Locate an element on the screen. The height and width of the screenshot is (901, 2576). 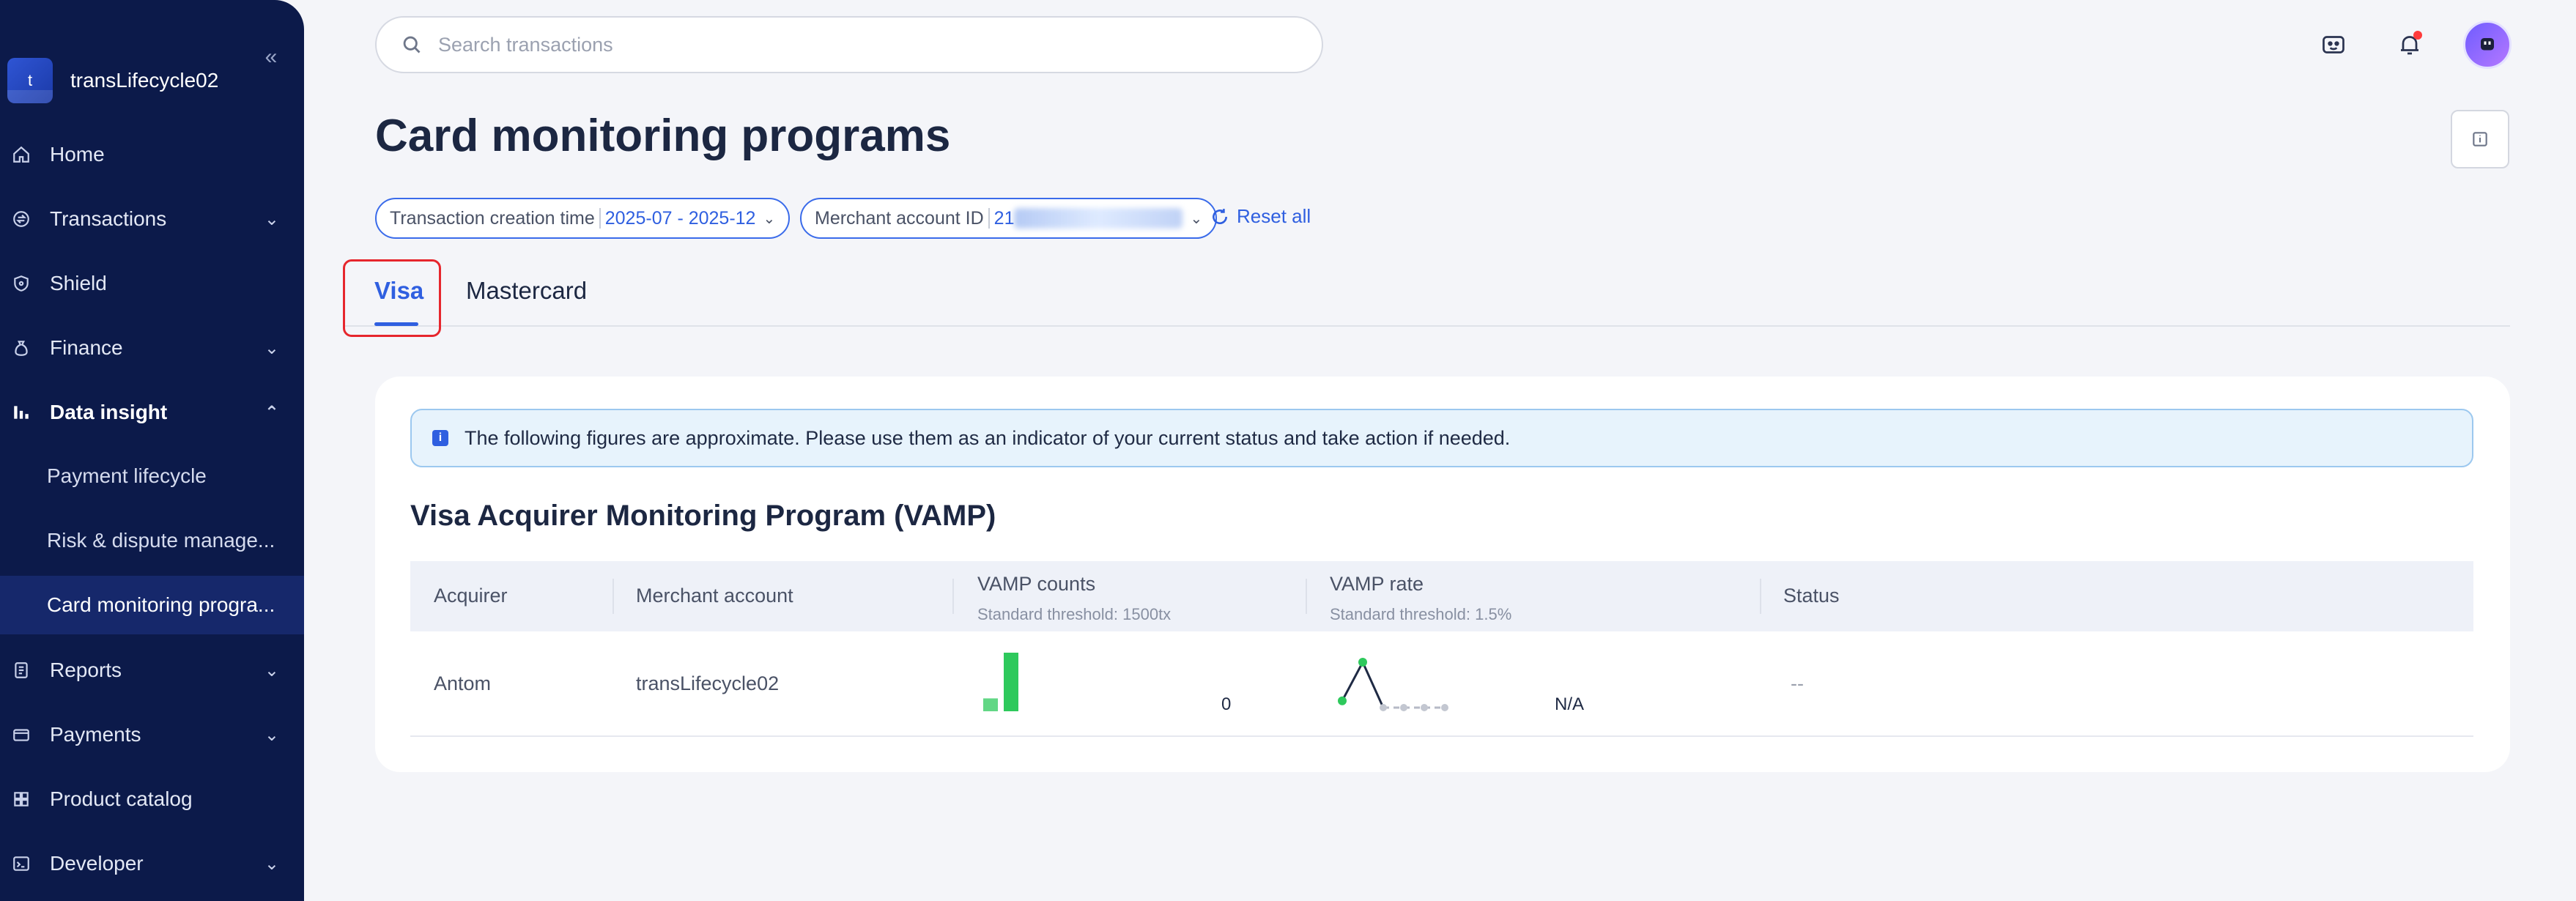
notifications-button is located at coordinates (2410, 45).